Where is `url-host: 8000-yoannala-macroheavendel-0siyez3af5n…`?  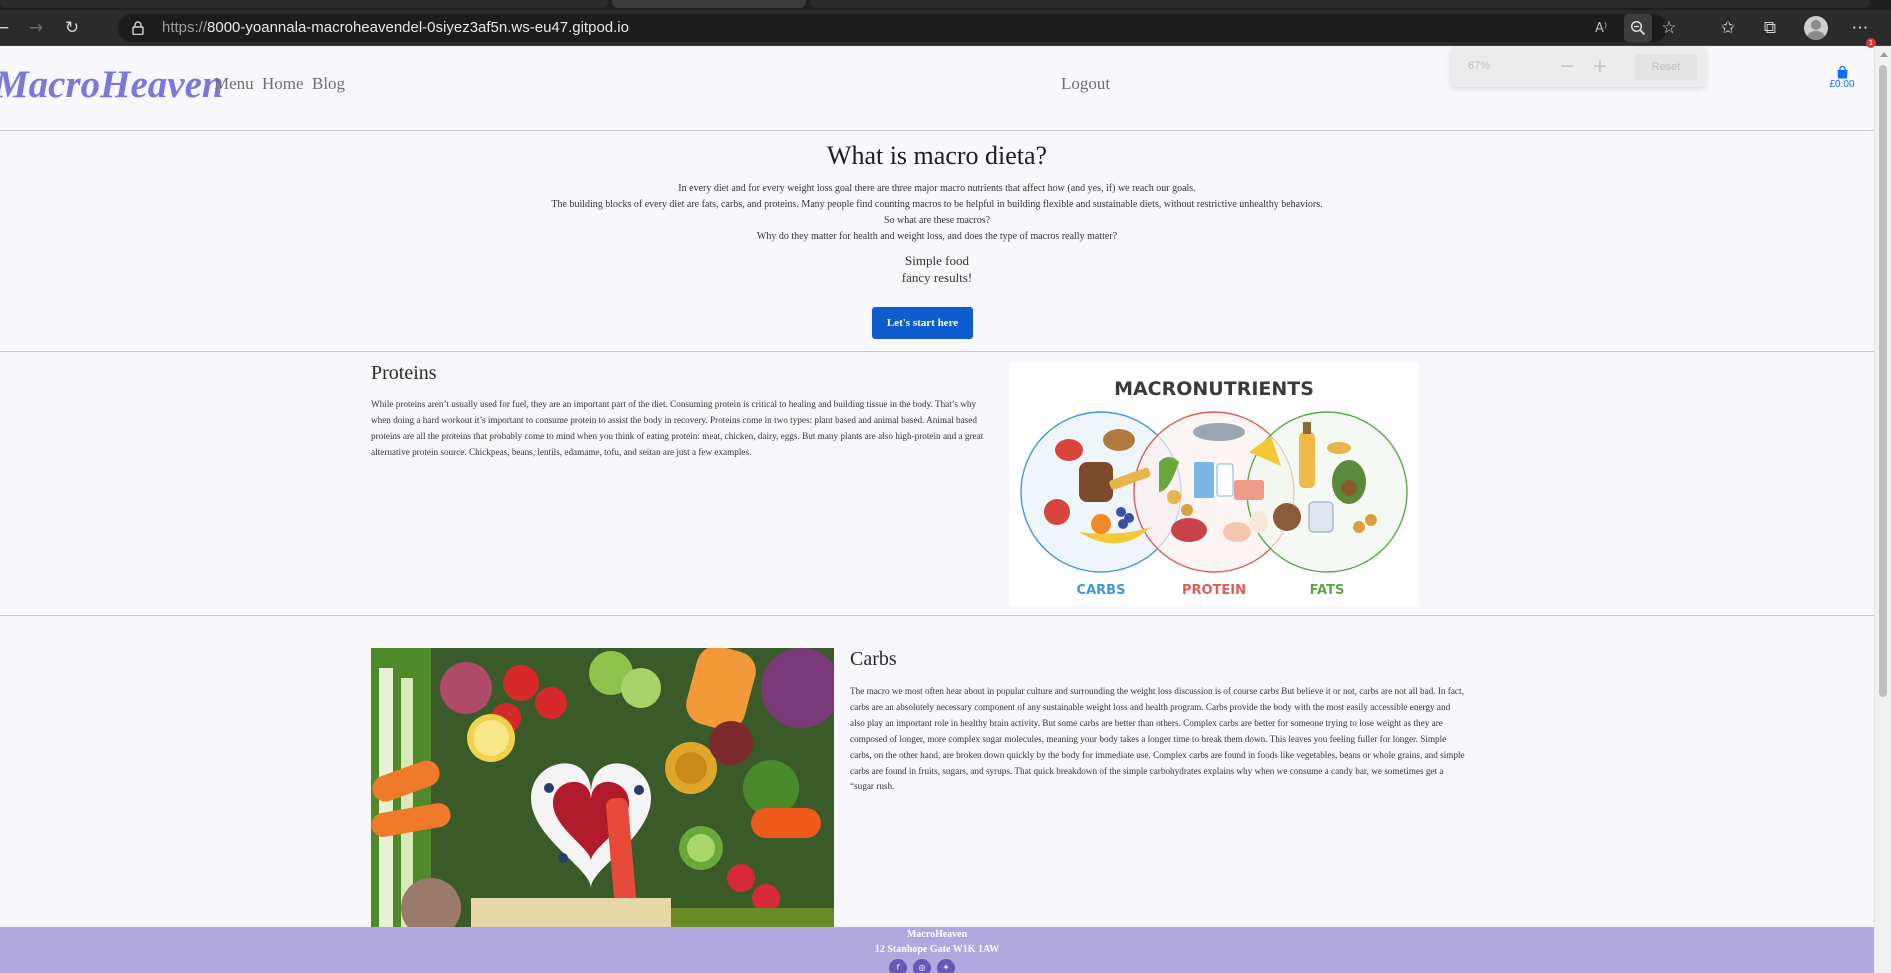
url-host: 8000-yoannala-macroheavendel-0siyez3af5n… is located at coordinates (418, 27).